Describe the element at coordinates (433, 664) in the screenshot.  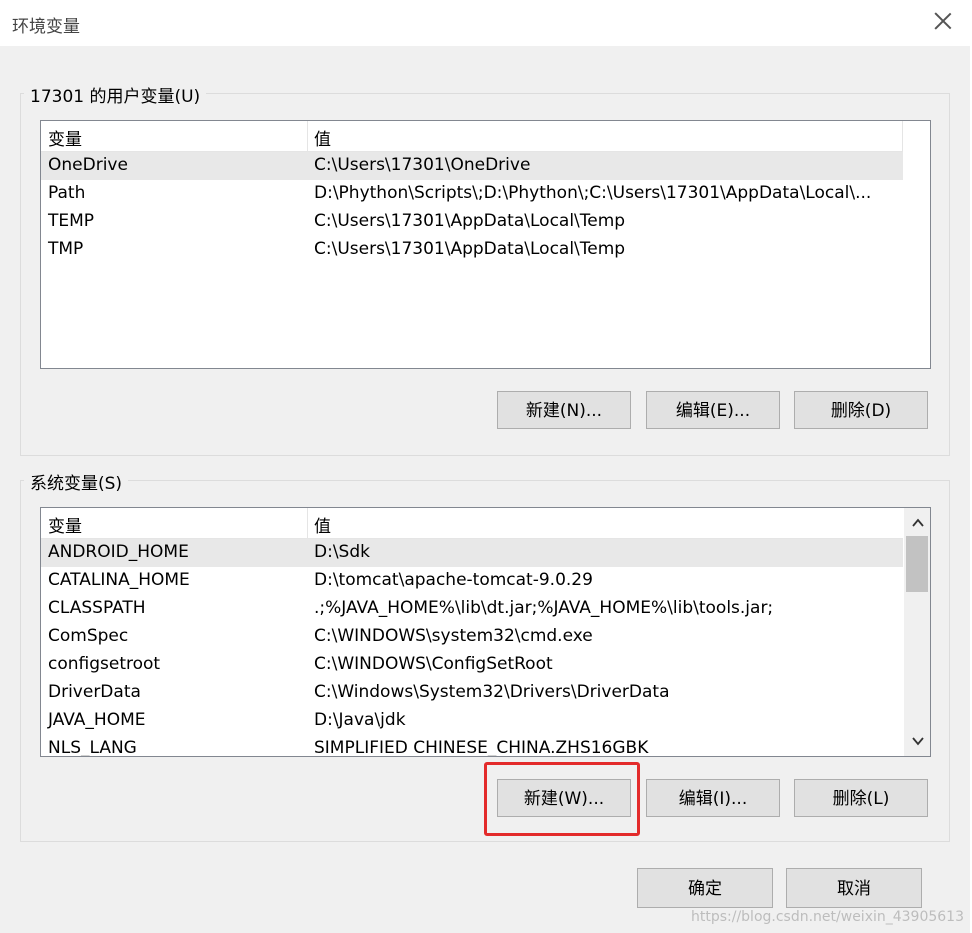
I see `var-value: C:\WINDOWS\ConfigSetRoot` at that location.